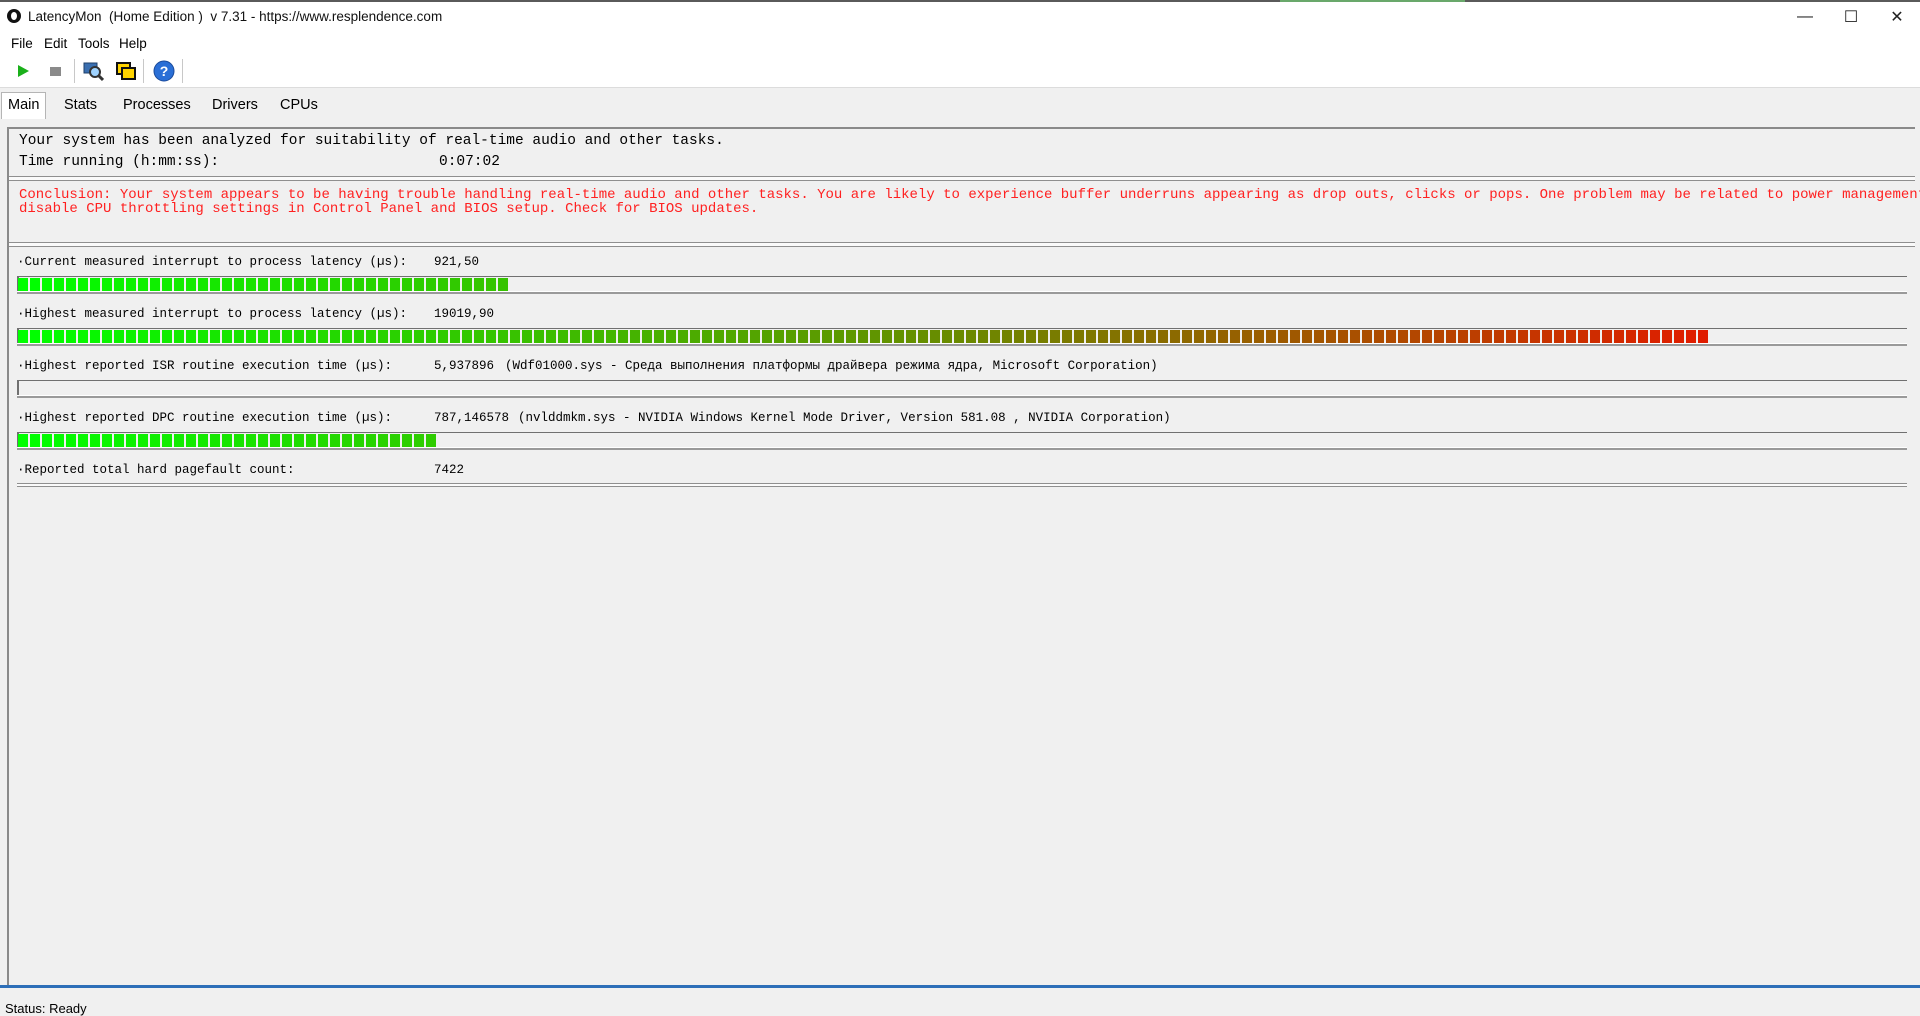  Describe the element at coordinates (14, 16) in the screenshot. I see `app-icon` at that location.